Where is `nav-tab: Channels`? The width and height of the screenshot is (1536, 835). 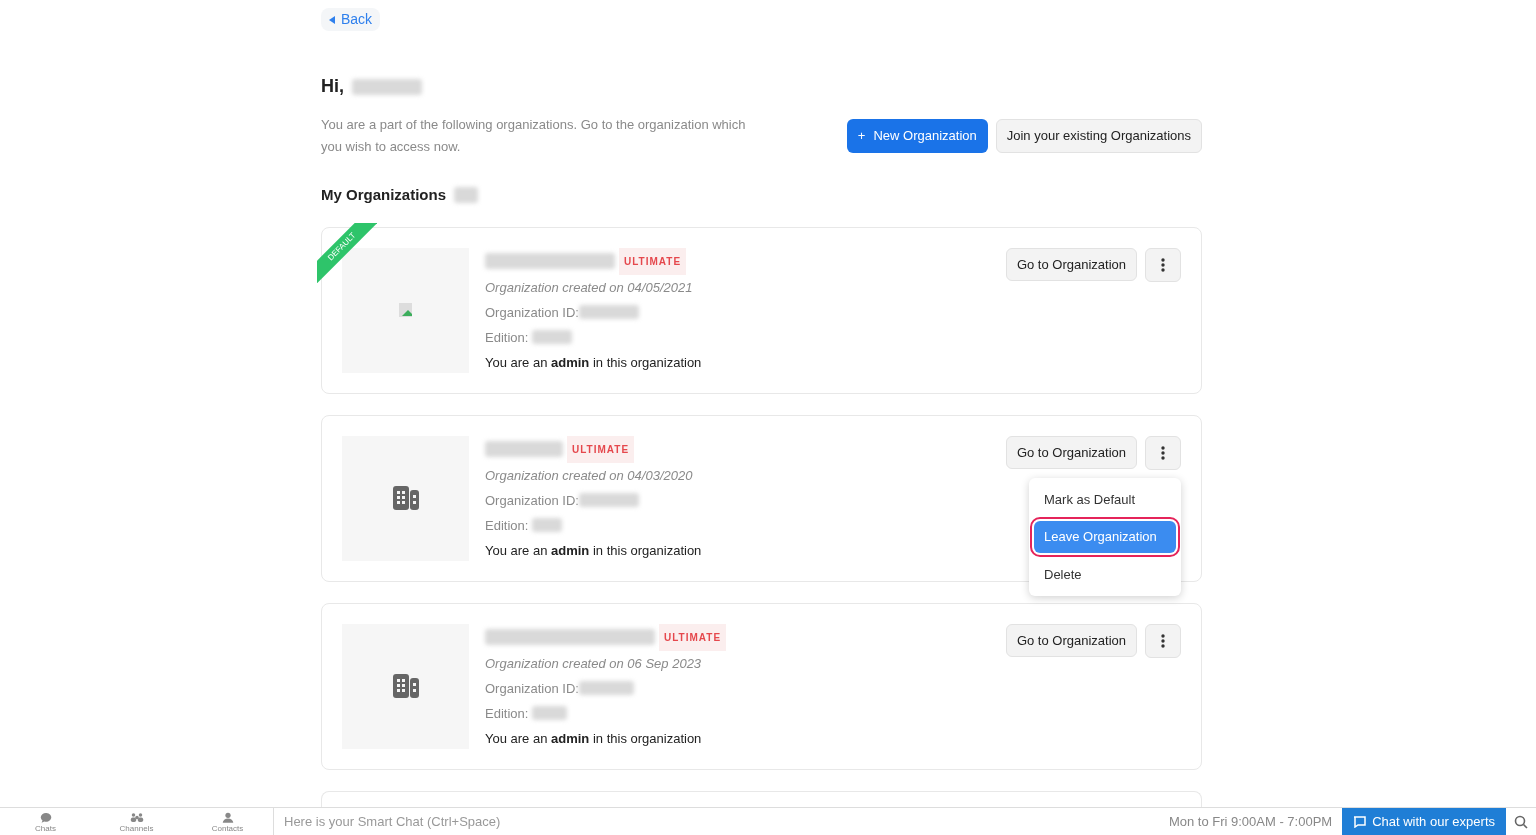
nav-tab: Channels is located at coordinates (136, 821).